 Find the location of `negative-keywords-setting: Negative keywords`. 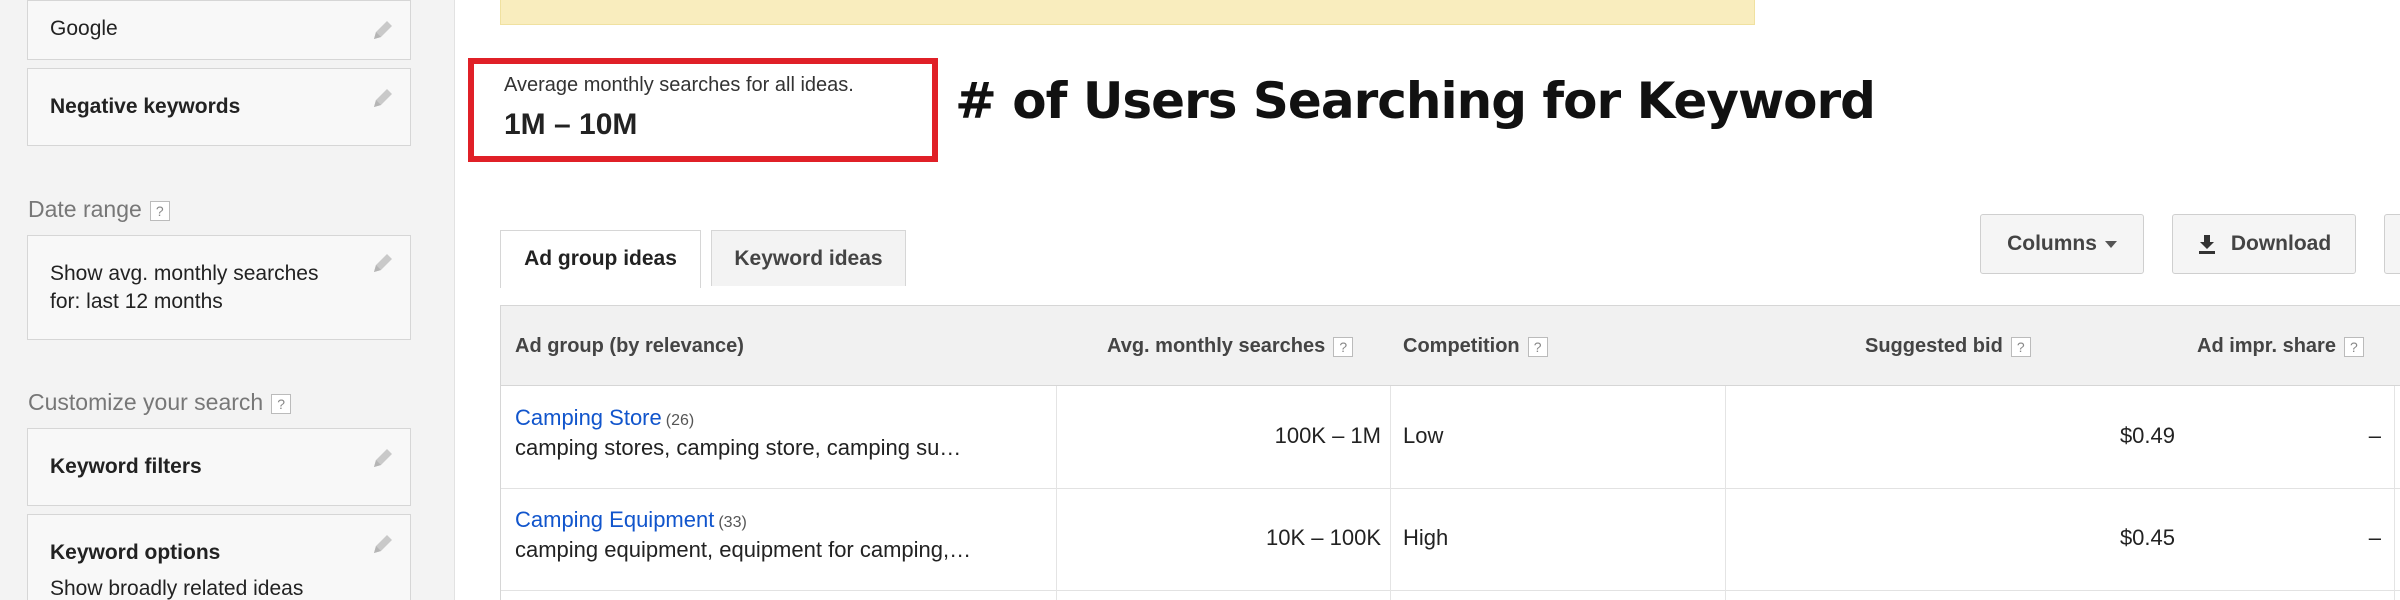

negative-keywords-setting: Negative keywords is located at coordinates (219, 107).